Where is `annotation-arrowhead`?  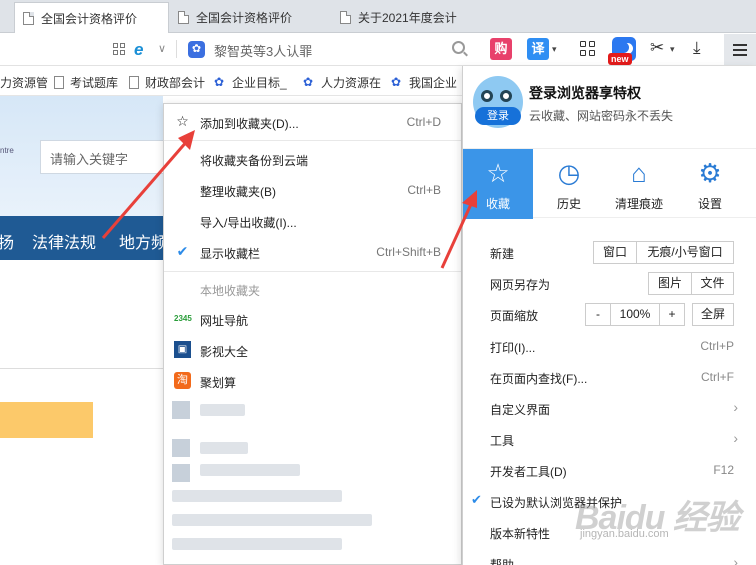
annotation-arrowhead is located at coordinates (469, 199).